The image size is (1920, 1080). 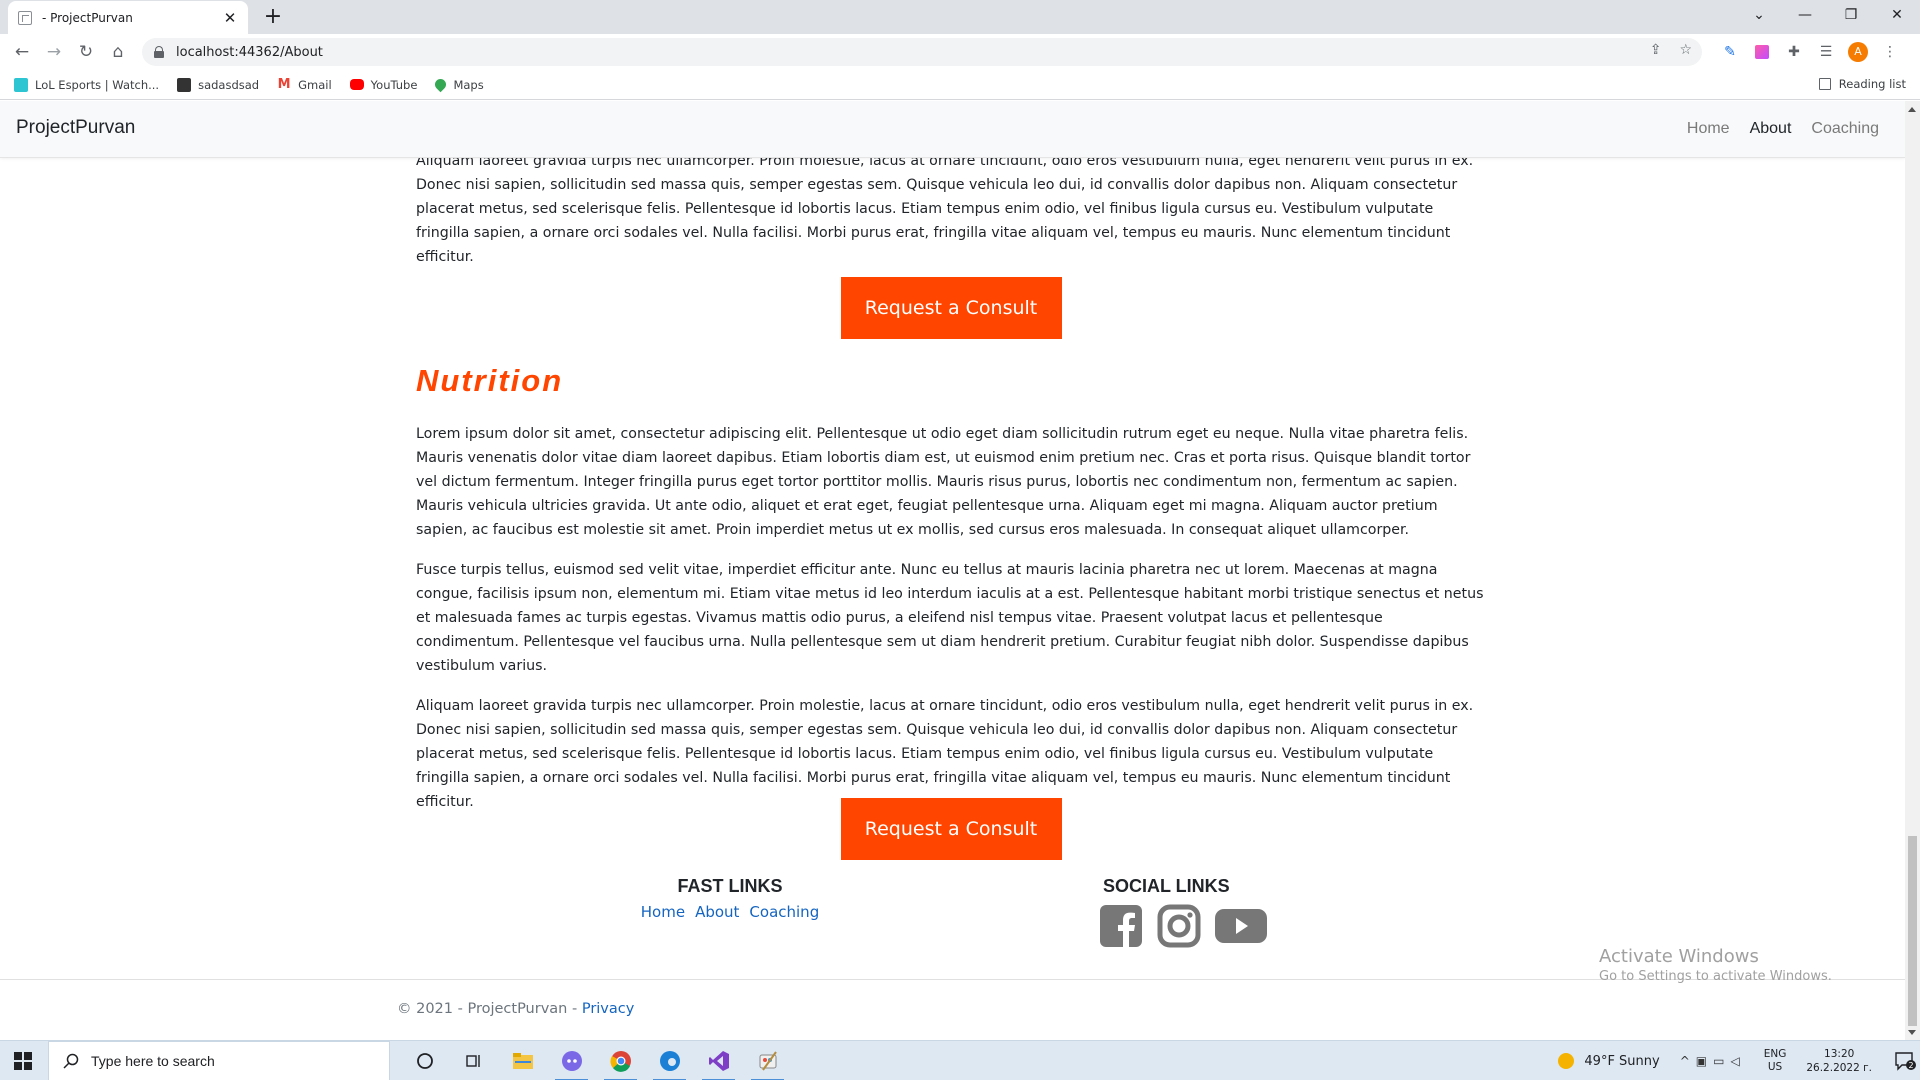 I want to click on start-button, so click(x=23, y=1060).